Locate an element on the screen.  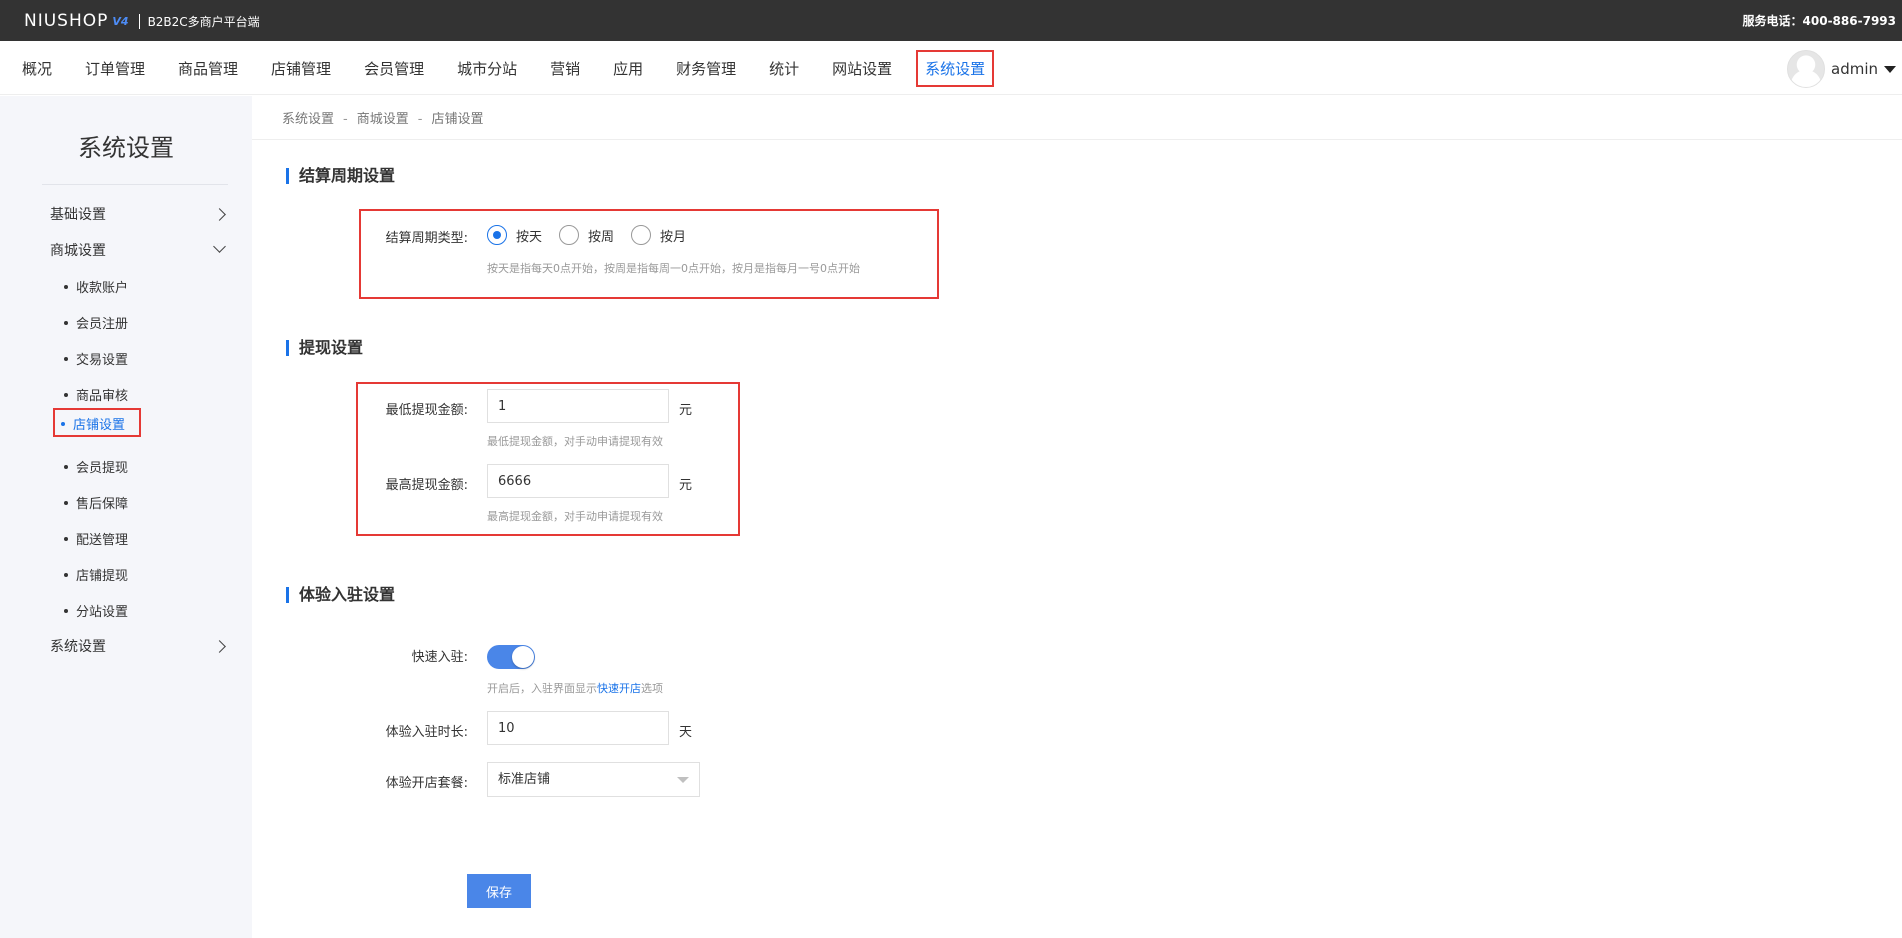
sidebar-item-label: 交易设置 is located at coordinates (102, 360).